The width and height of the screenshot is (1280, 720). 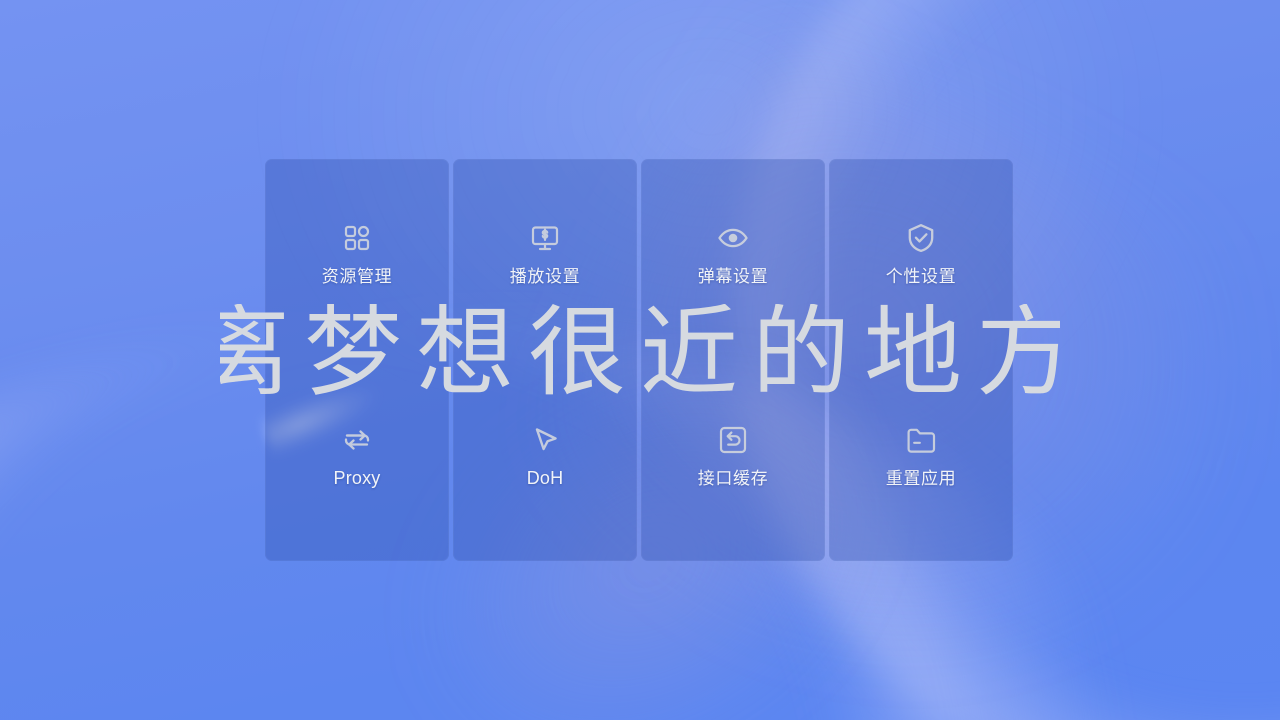 What do you see at coordinates (921, 478) in the screenshot?
I see `tile-label-reset-app: 重置应用` at bounding box center [921, 478].